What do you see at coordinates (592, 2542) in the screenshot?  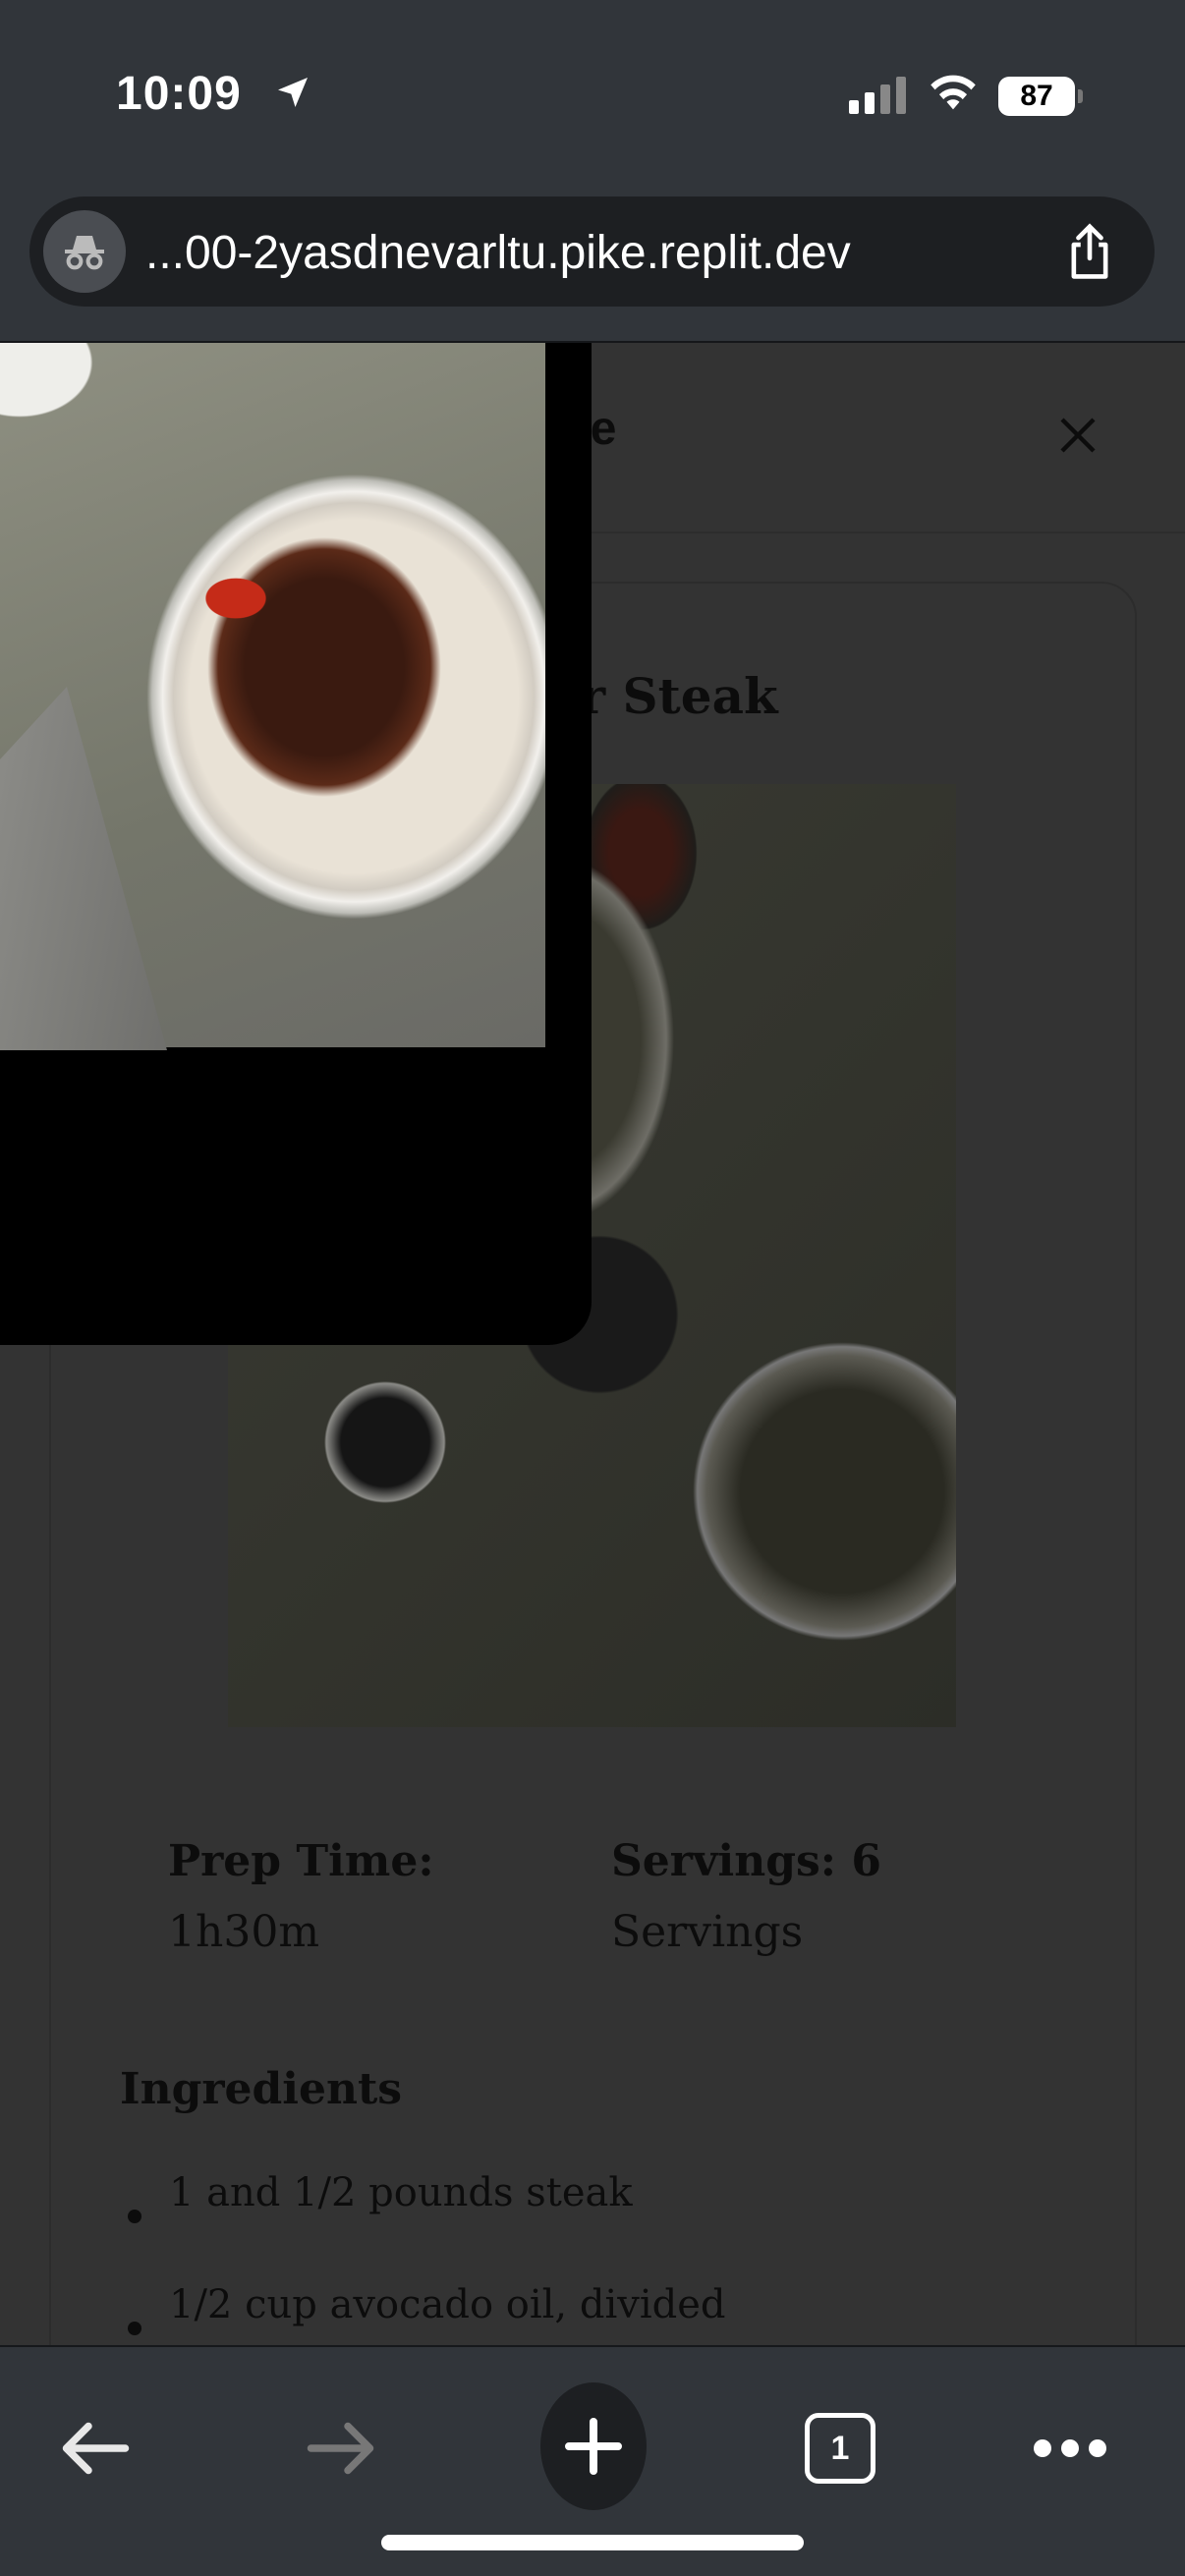 I see `home-indicator` at bounding box center [592, 2542].